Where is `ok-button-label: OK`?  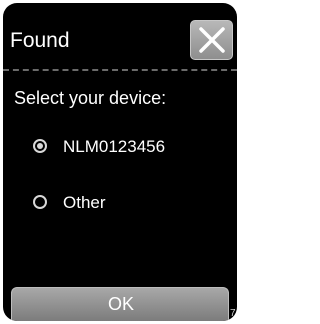
ok-button-label: OK is located at coordinates (120, 304).